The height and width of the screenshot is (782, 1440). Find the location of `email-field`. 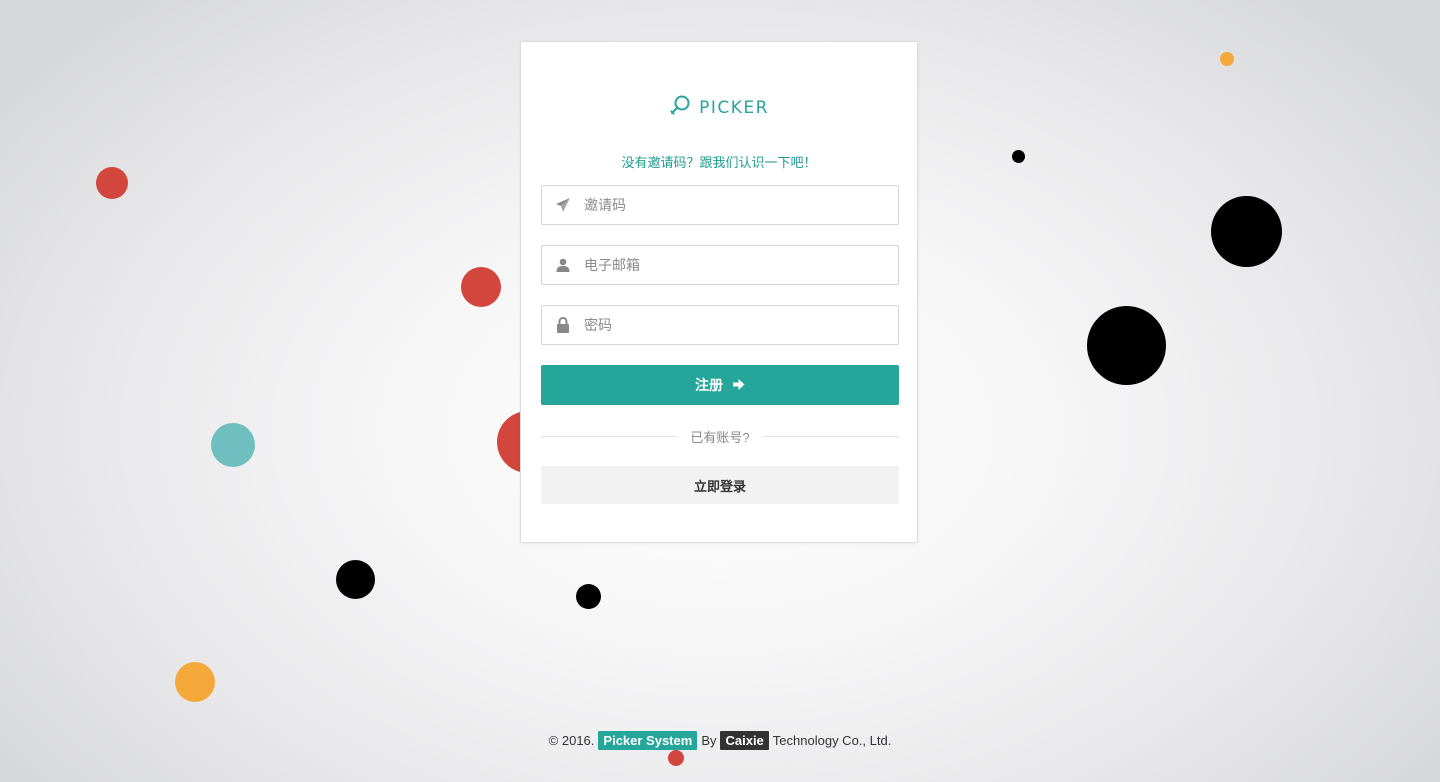

email-field is located at coordinates (720, 265).